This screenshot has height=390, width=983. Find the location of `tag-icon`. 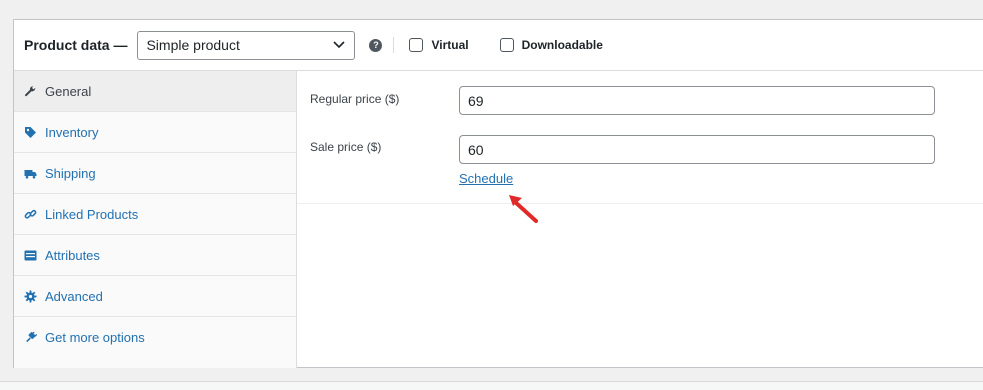

tag-icon is located at coordinates (30, 132).